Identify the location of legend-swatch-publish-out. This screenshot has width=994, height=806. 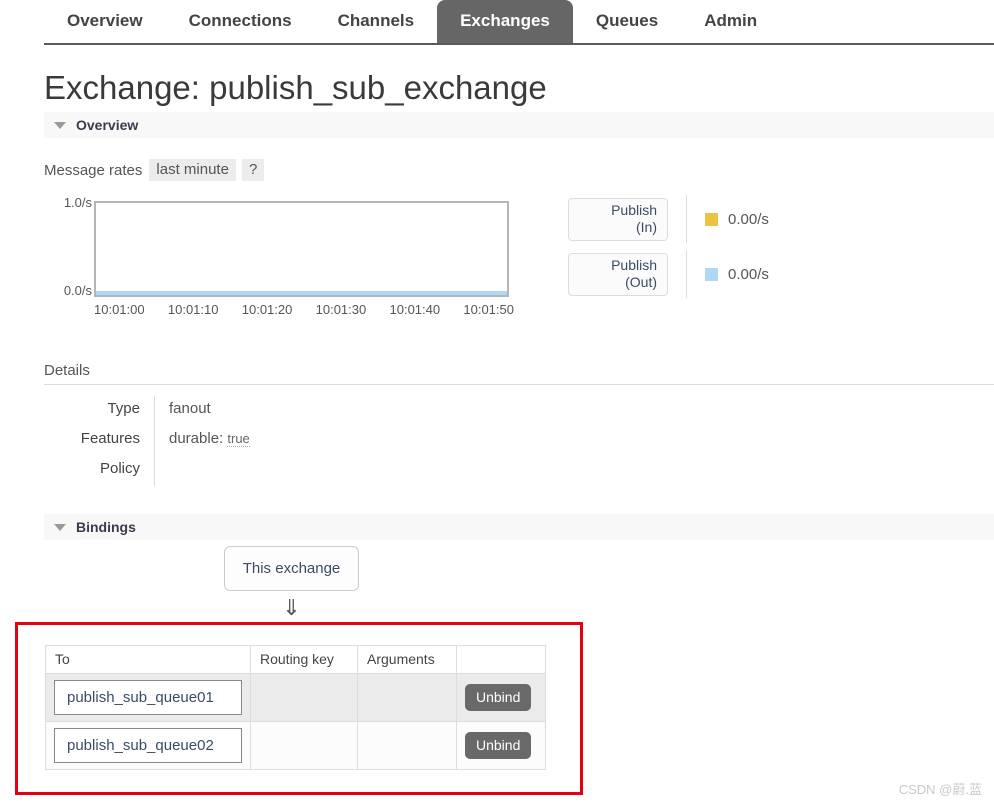
(711, 274).